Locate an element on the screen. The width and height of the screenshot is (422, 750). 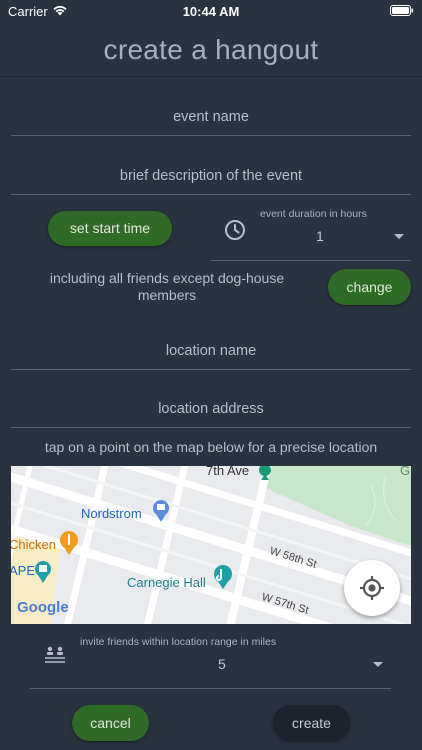
event-name-field: event name is located at coordinates (211, 116).